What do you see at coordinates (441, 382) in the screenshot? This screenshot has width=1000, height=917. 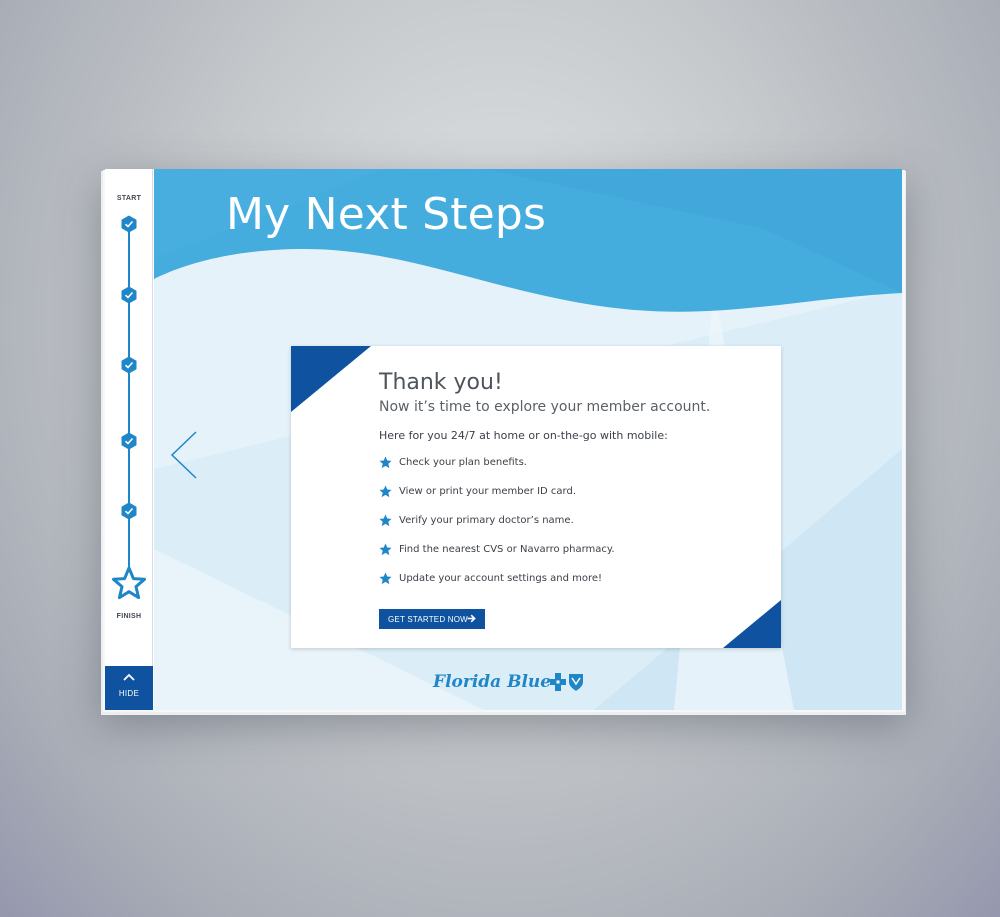 I see `card-heading: Thank you!` at bounding box center [441, 382].